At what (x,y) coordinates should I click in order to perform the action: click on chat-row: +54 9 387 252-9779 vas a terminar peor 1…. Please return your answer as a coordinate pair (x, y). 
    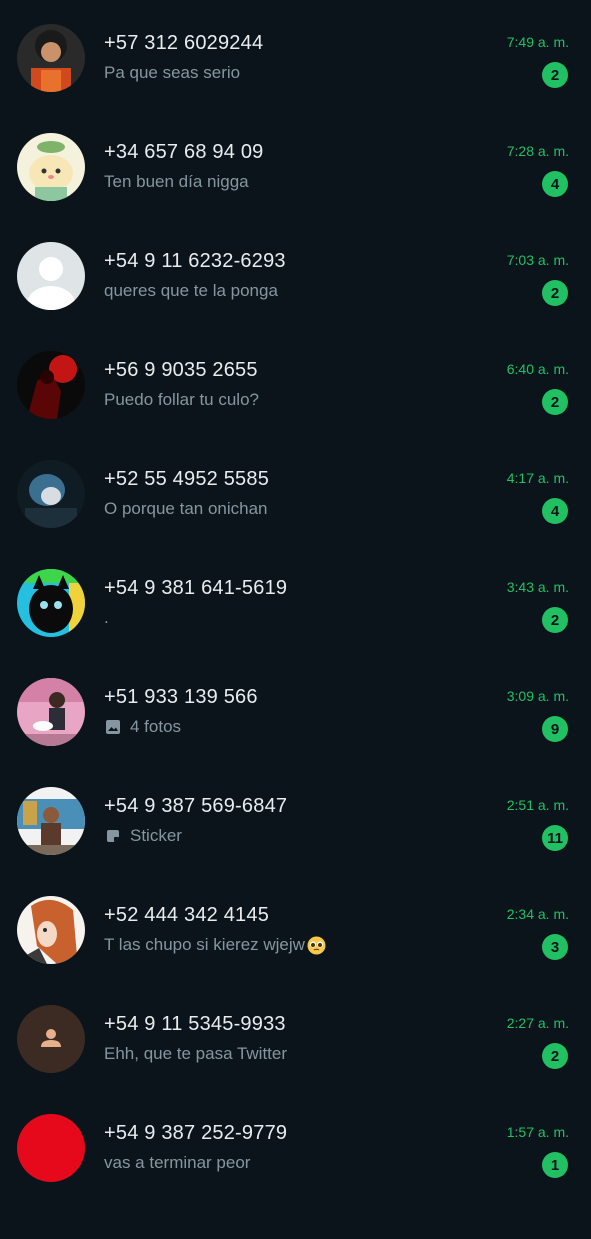
    Looking at the image, I should click on (295, 1176).